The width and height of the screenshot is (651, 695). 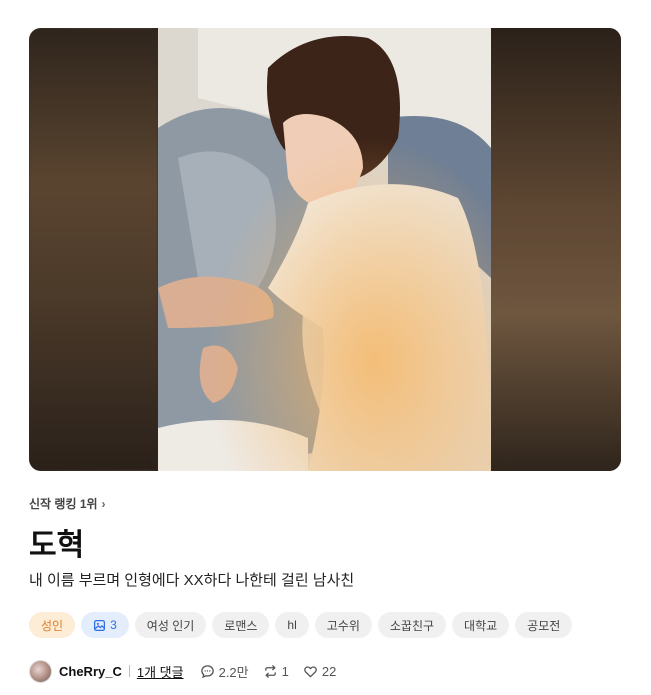 I want to click on repost-button: 1, so click(x=276, y=671).